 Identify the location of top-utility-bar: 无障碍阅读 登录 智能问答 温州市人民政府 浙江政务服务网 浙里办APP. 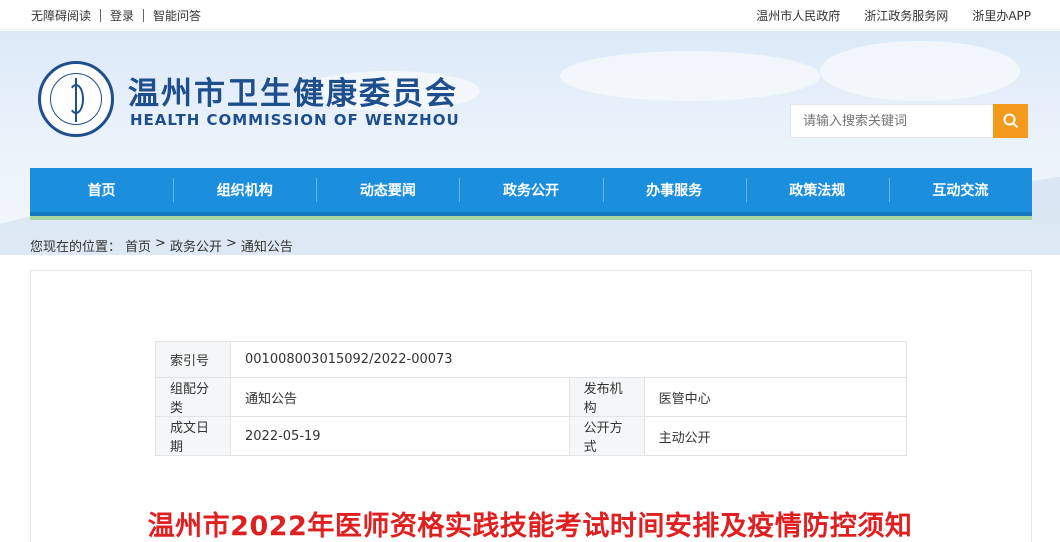
(530, 15).